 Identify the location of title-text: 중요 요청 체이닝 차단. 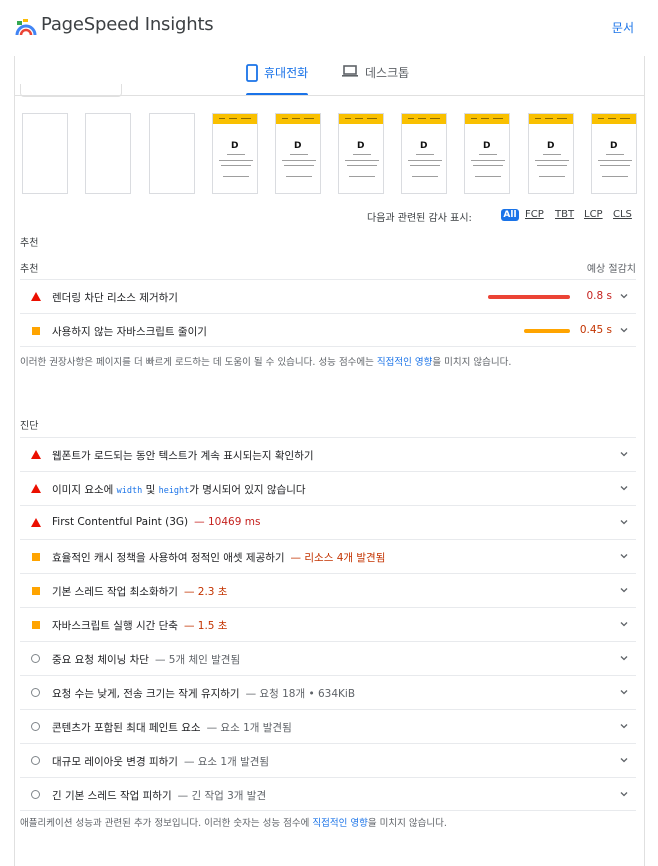
(100, 660).